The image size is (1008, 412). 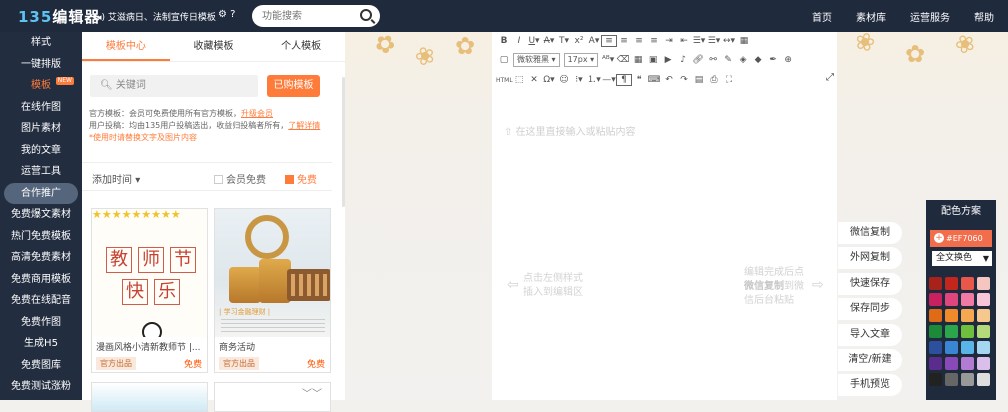 What do you see at coordinates (41, 237) in the screenshot?
I see `sidebar-item-hot-free-templates: 热门免费模板` at bounding box center [41, 237].